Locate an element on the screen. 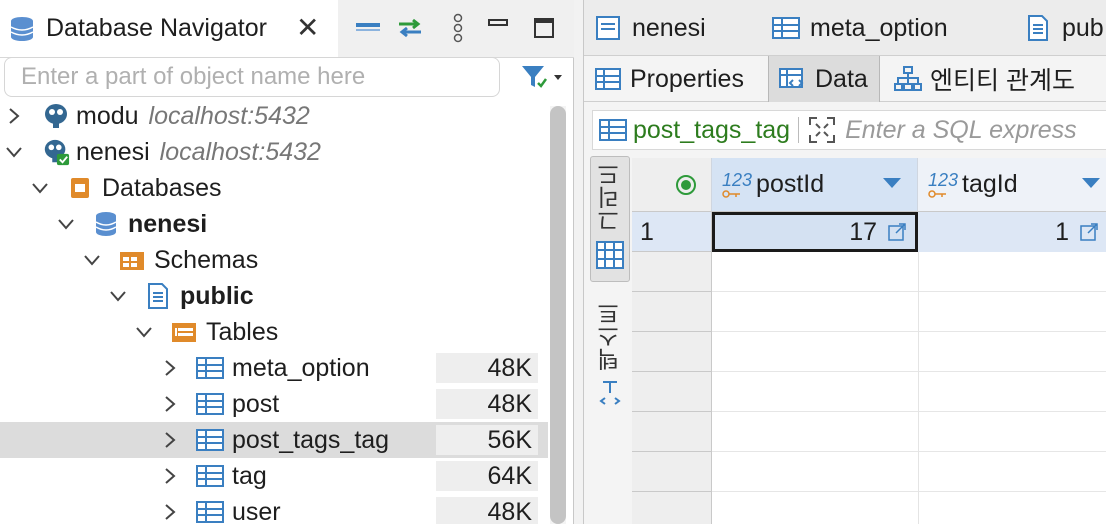 The width and height of the screenshot is (1106, 524). view-tab-text: 텍스트 is located at coordinates (610, 356).